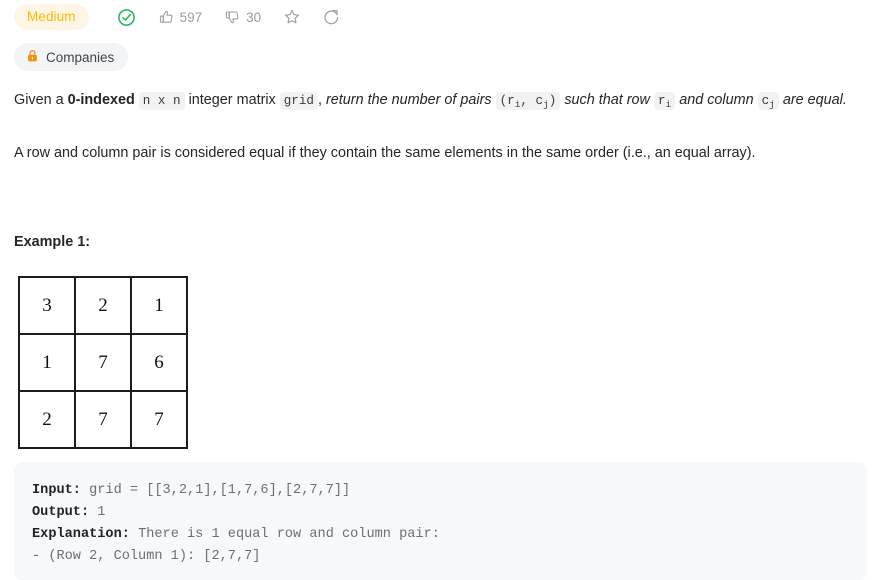 Image resolution: width=881 pixels, height=580 pixels. What do you see at coordinates (552, 101) in the screenshot?
I see `code-pair-close: )` at bounding box center [552, 101].